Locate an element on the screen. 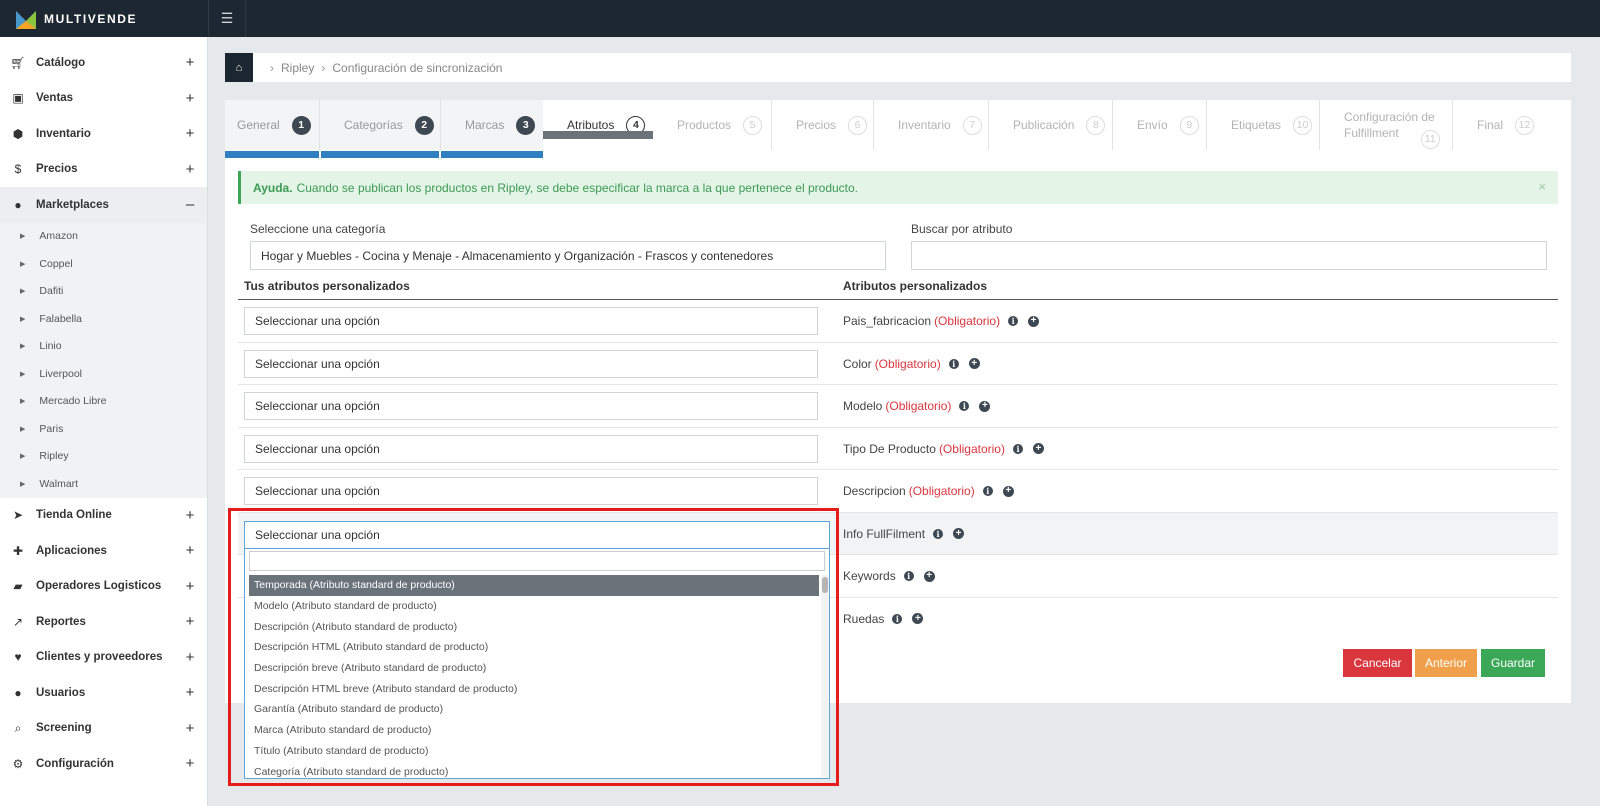  sidebar-item-clientes-proveedores: ♥ Clientes y proveedores + is located at coordinates (103, 658).